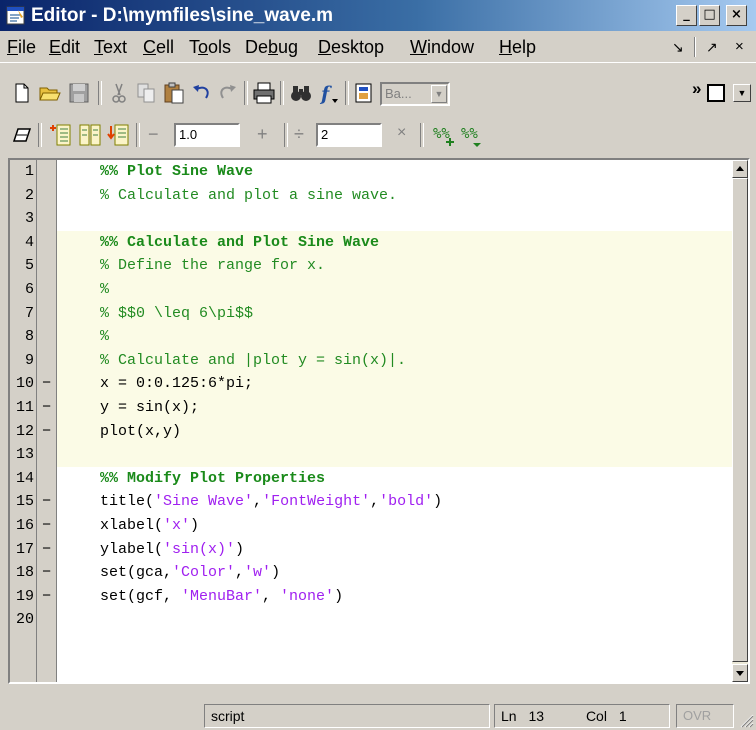 The image size is (756, 730). I want to click on scroll-thumb, so click(740, 420).